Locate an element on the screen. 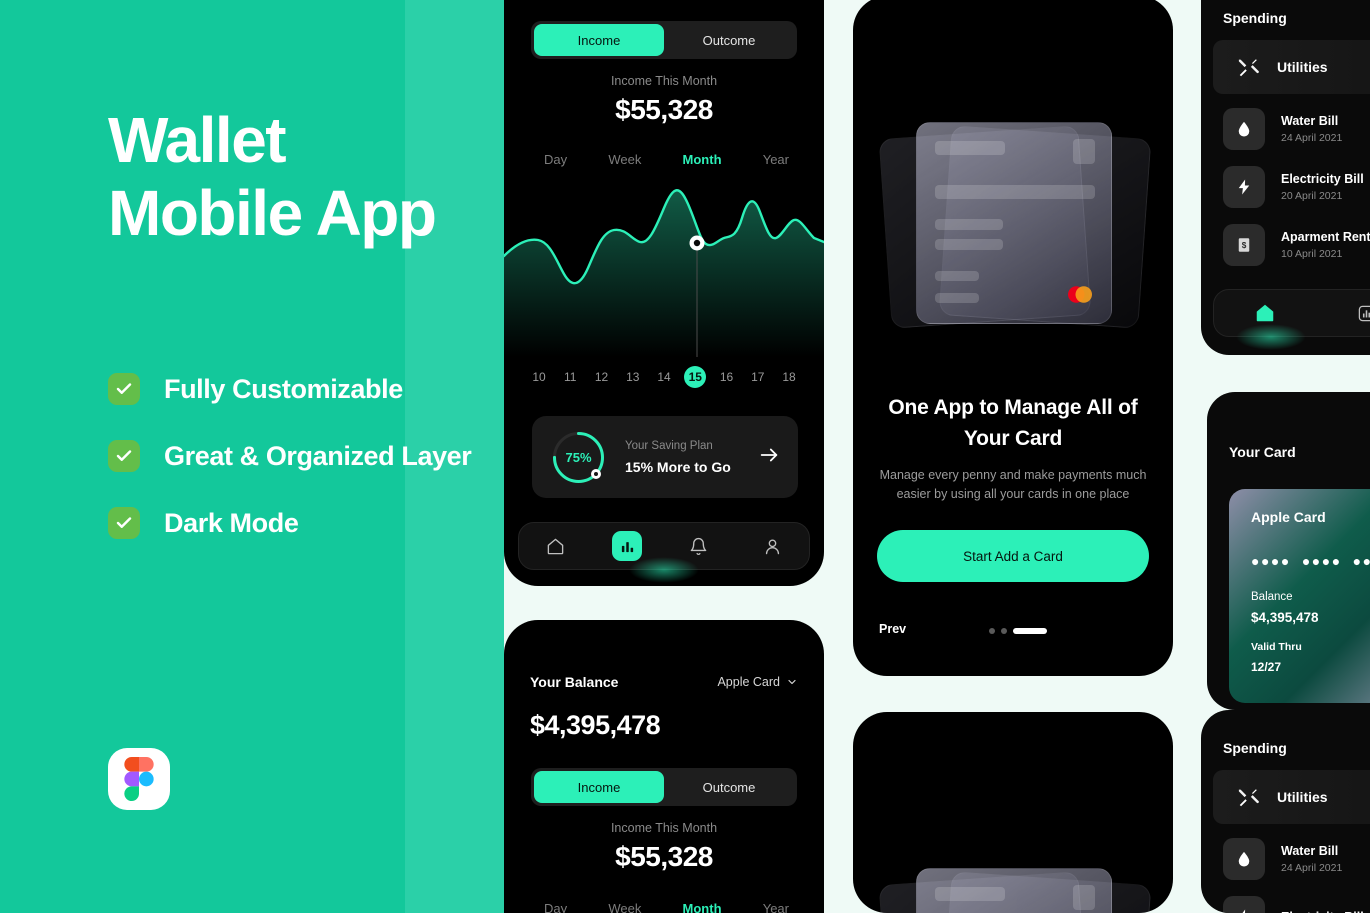 Image resolution: width=1370 pixels, height=913 pixels. day-11: 11 is located at coordinates (570, 377).